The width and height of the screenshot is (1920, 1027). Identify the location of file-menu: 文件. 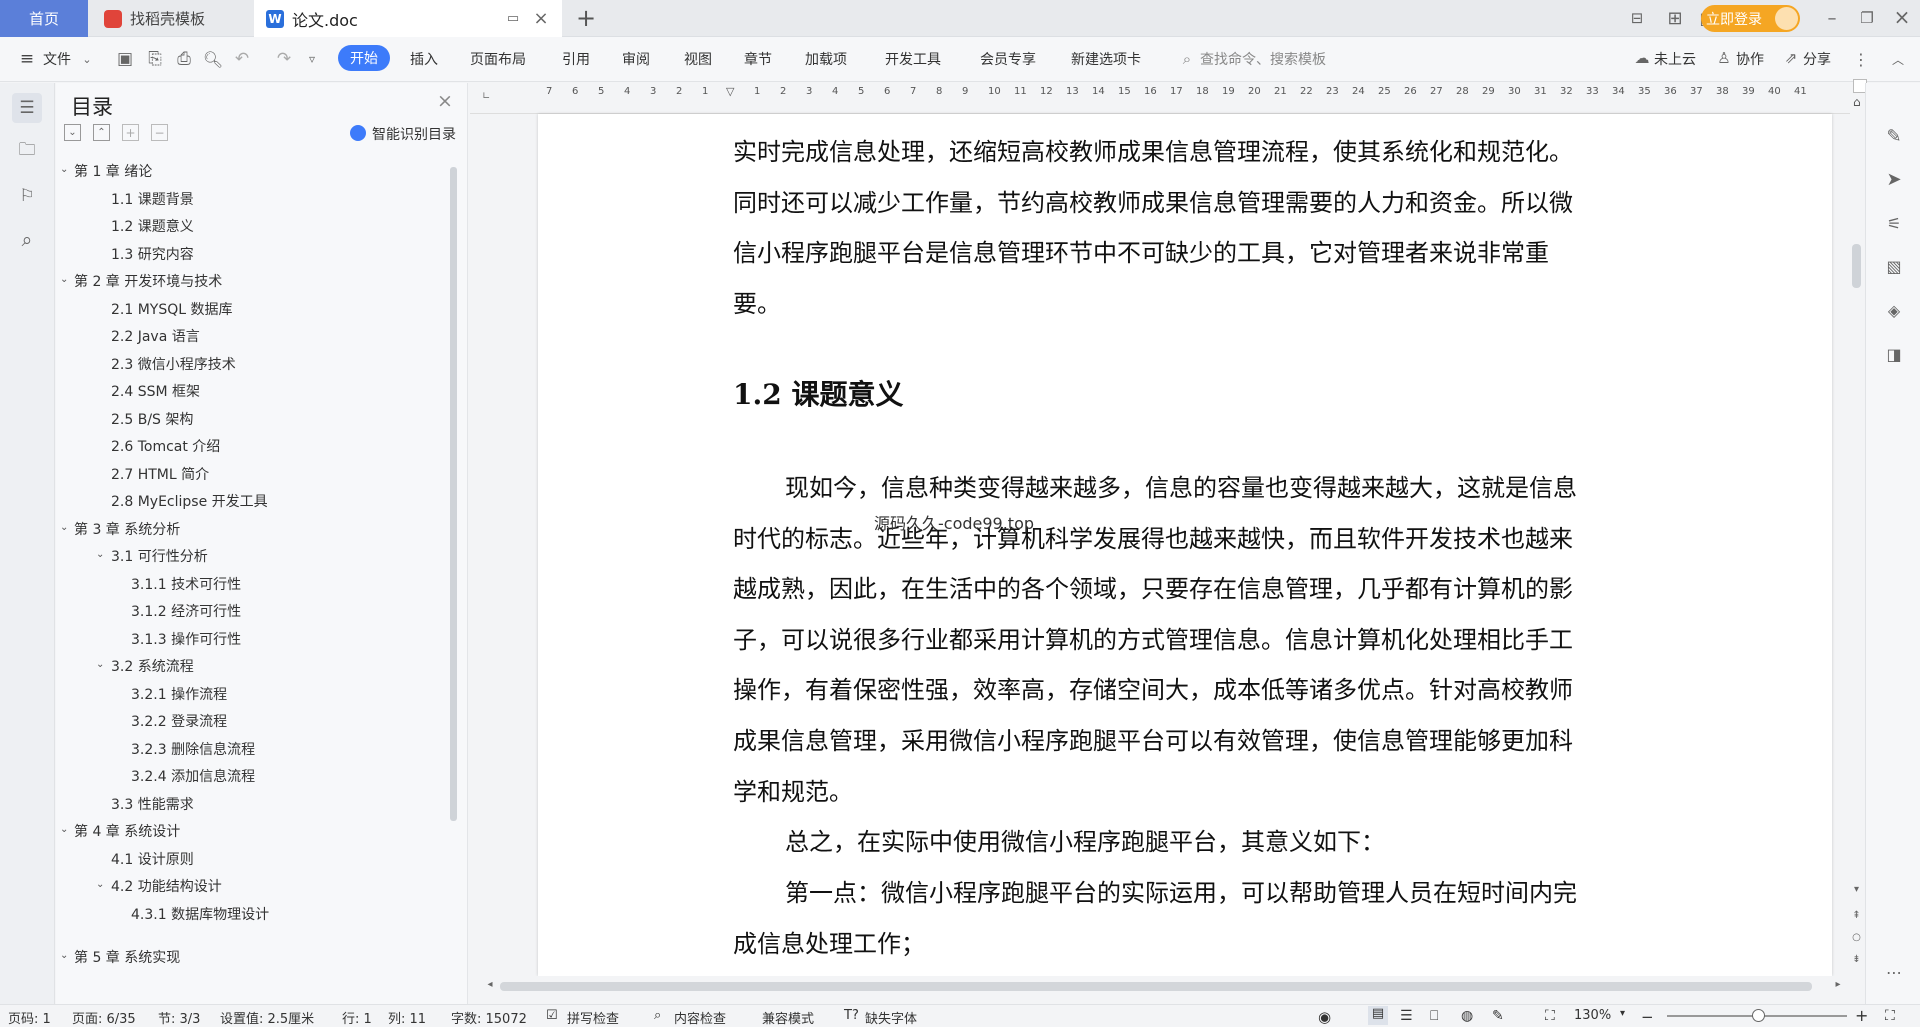
(57, 59).